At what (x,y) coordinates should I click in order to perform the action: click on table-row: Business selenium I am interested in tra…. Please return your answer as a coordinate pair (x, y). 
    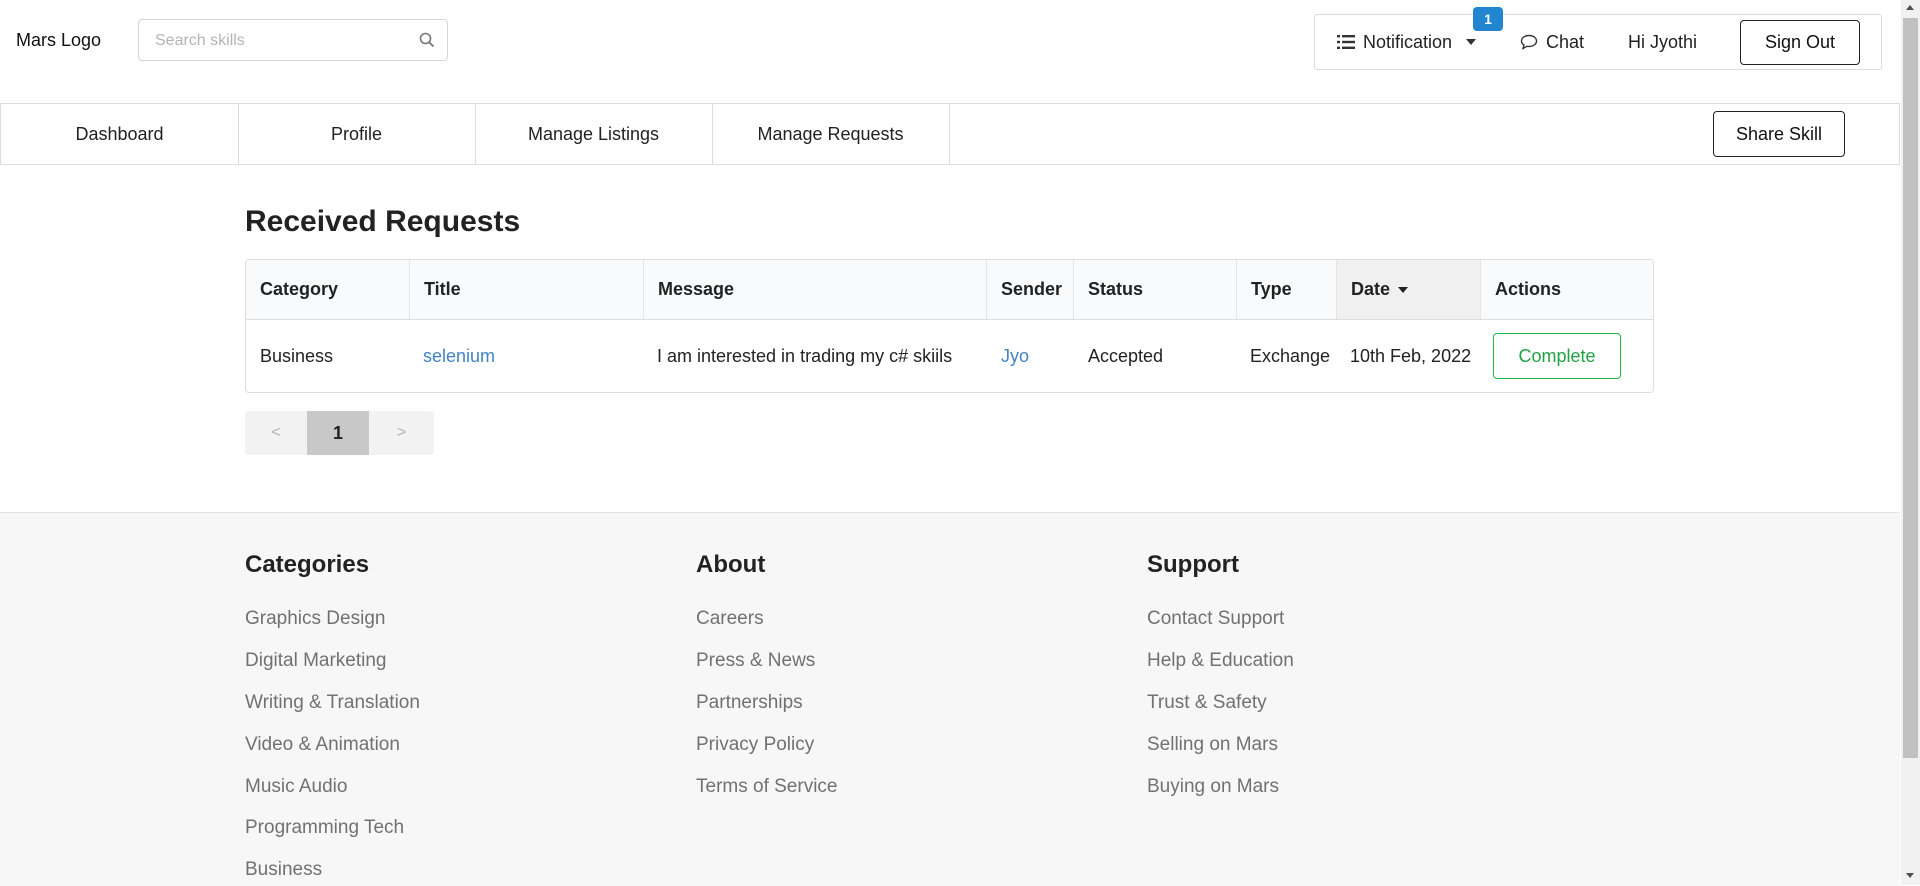
    Looking at the image, I should click on (949, 356).